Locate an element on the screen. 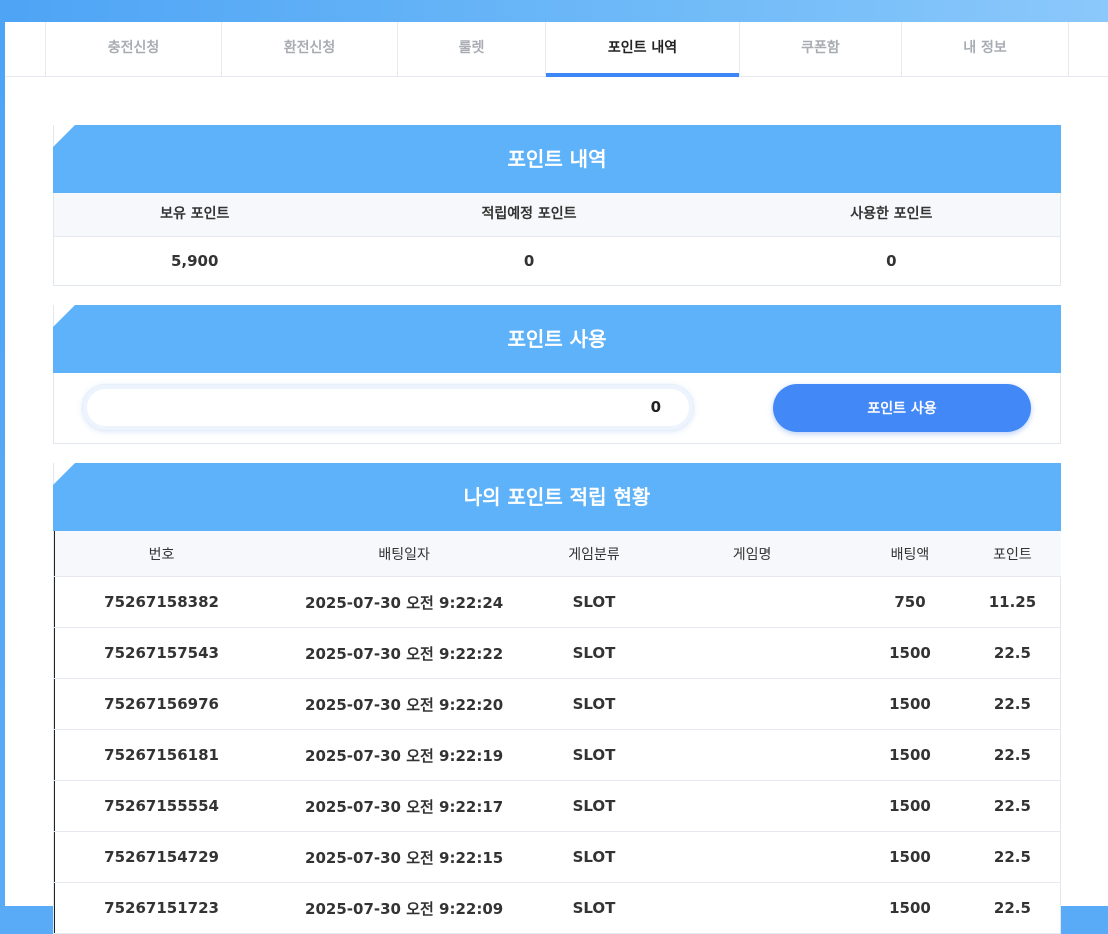  point-history-title: 나의 포인트 적립 현황 is located at coordinates (557, 497).